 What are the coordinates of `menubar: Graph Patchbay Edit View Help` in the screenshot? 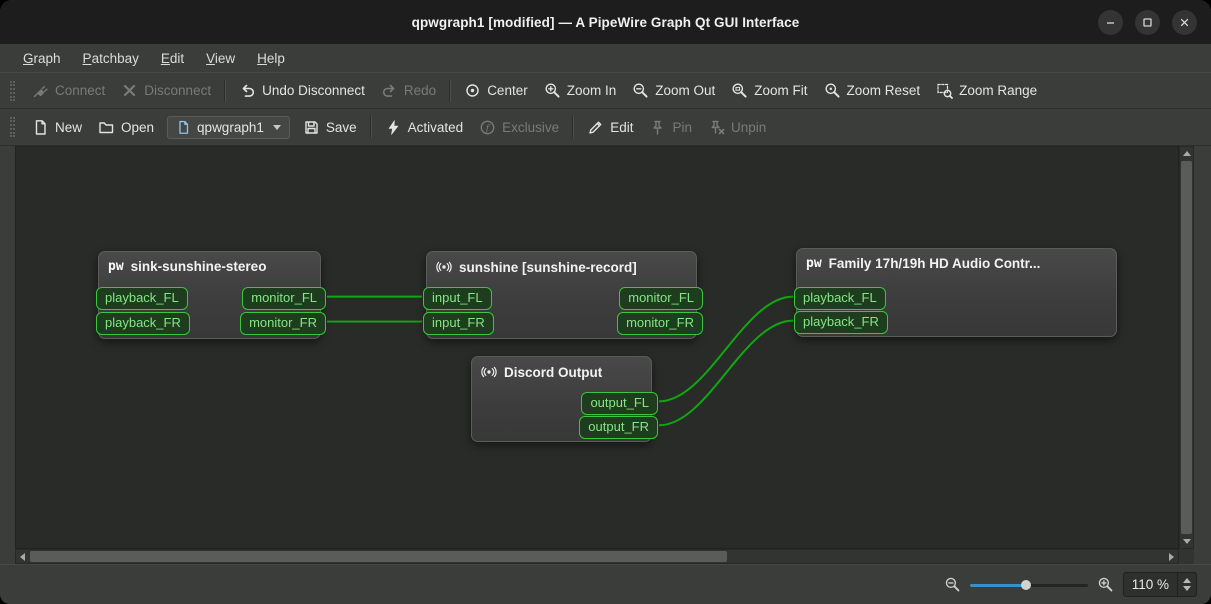 It's located at (605, 58).